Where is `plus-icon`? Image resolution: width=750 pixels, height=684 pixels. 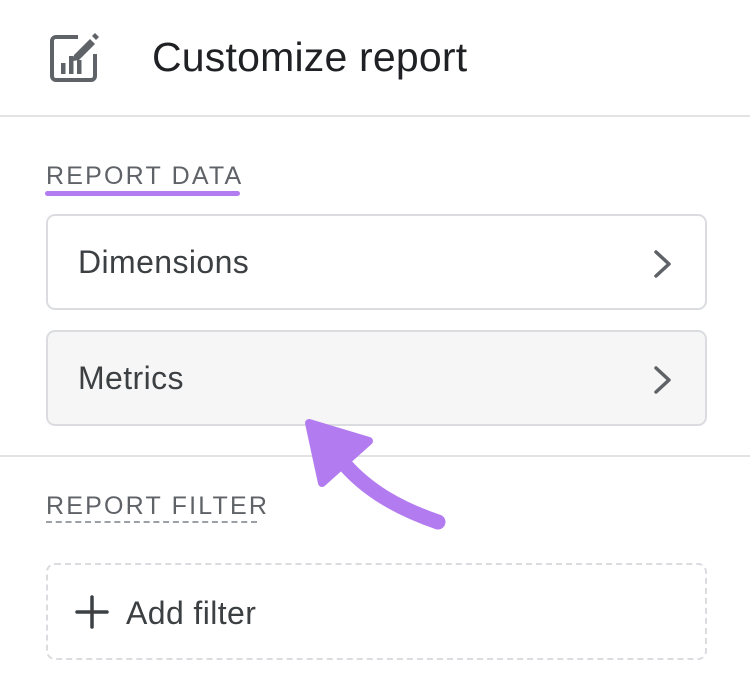
plus-icon is located at coordinates (92, 612).